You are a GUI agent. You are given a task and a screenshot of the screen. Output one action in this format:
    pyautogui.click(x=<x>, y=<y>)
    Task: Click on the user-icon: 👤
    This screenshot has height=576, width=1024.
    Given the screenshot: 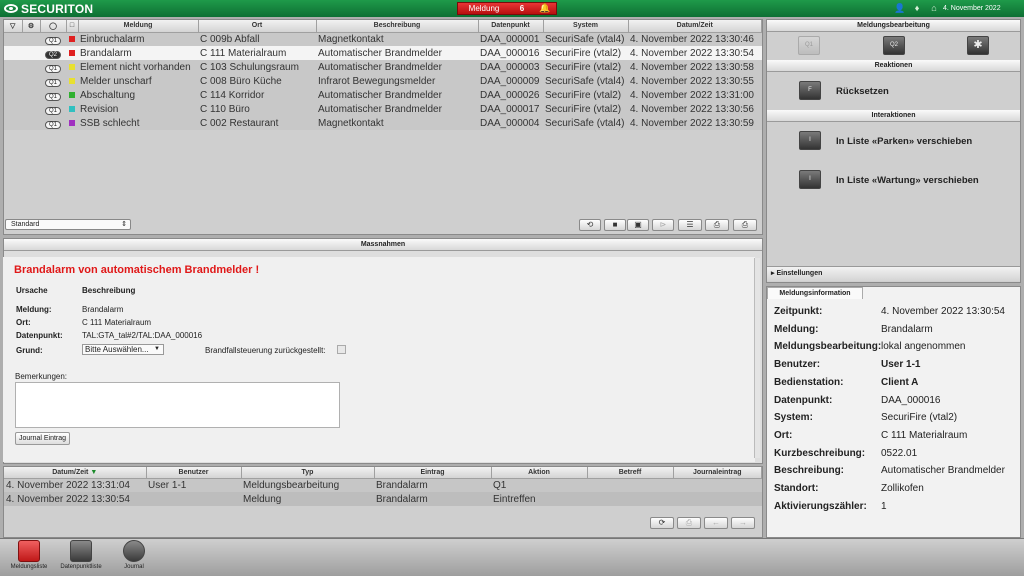 What is the action you would take?
    pyautogui.click(x=900, y=8)
    